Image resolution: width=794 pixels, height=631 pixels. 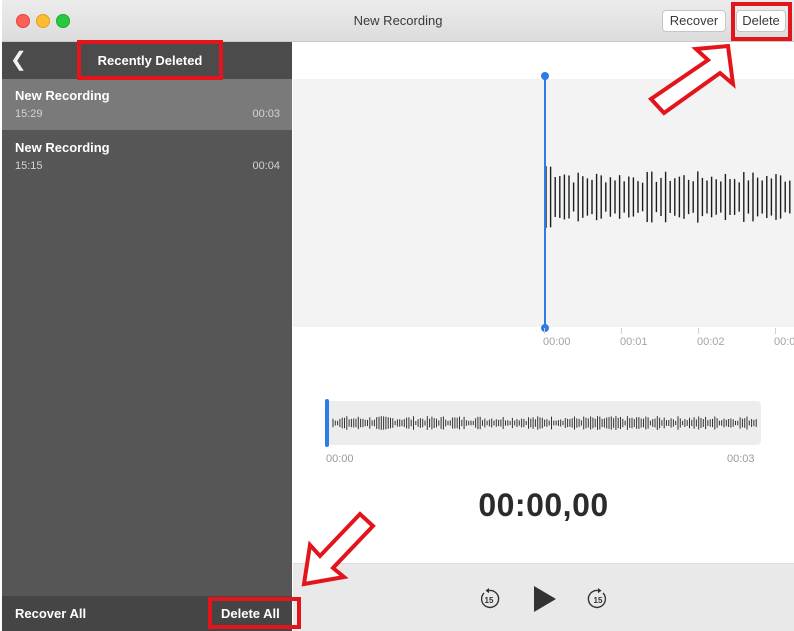 What do you see at coordinates (150, 60) in the screenshot?
I see `sidebar-title: Recently Deleted` at bounding box center [150, 60].